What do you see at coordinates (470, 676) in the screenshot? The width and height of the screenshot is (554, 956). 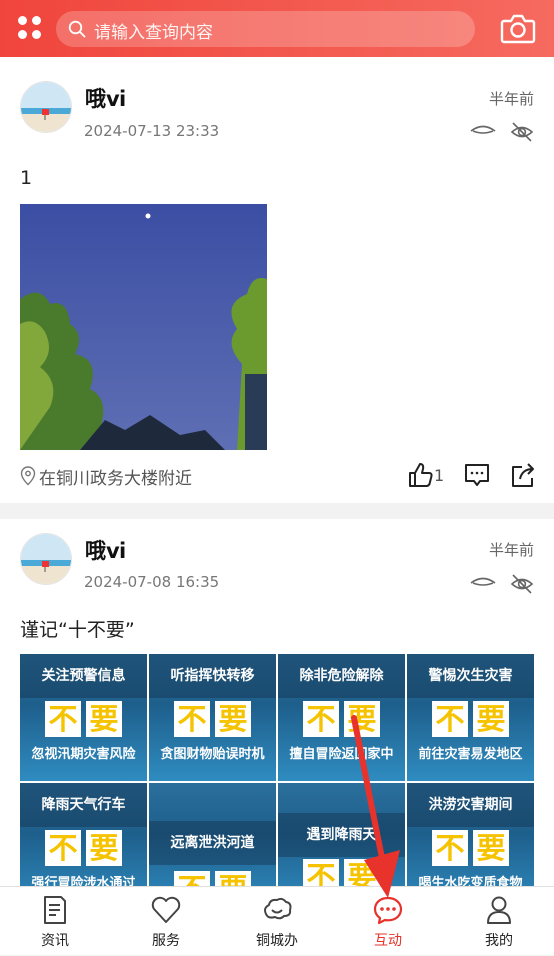 I see `tile-title: 警惕次生灾害` at bounding box center [470, 676].